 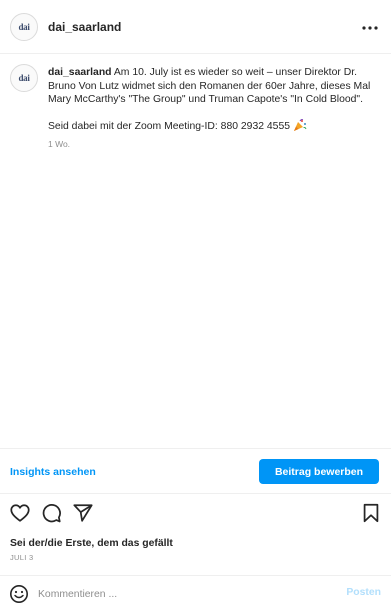 What do you see at coordinates (24, 78) in the screenshot?
I see `caption-avatar: dai` at bounding box center [24, 78].